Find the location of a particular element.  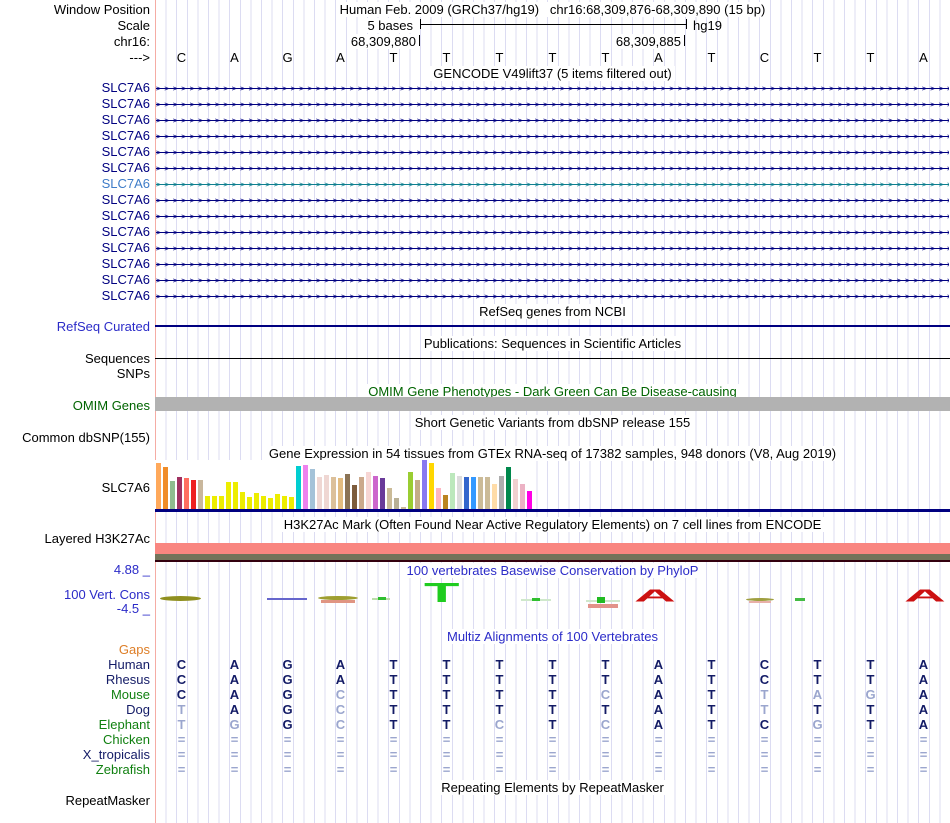

refseq-curated-label: RefSeq Curated is located at coordinates (103, 326).